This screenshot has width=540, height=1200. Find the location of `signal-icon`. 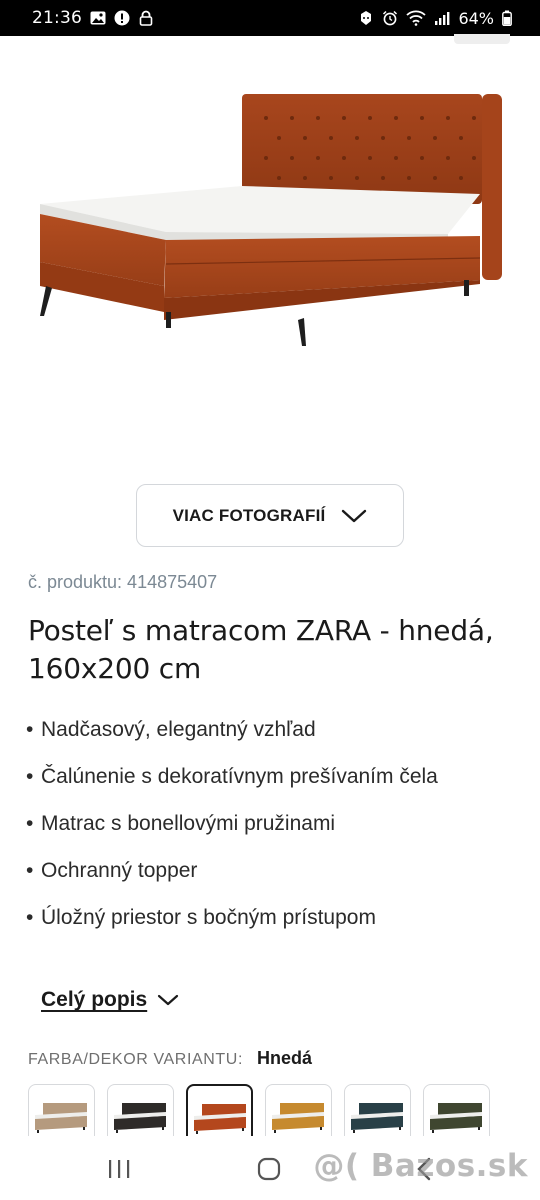

signal-icon is located at coordinates (442, 18).